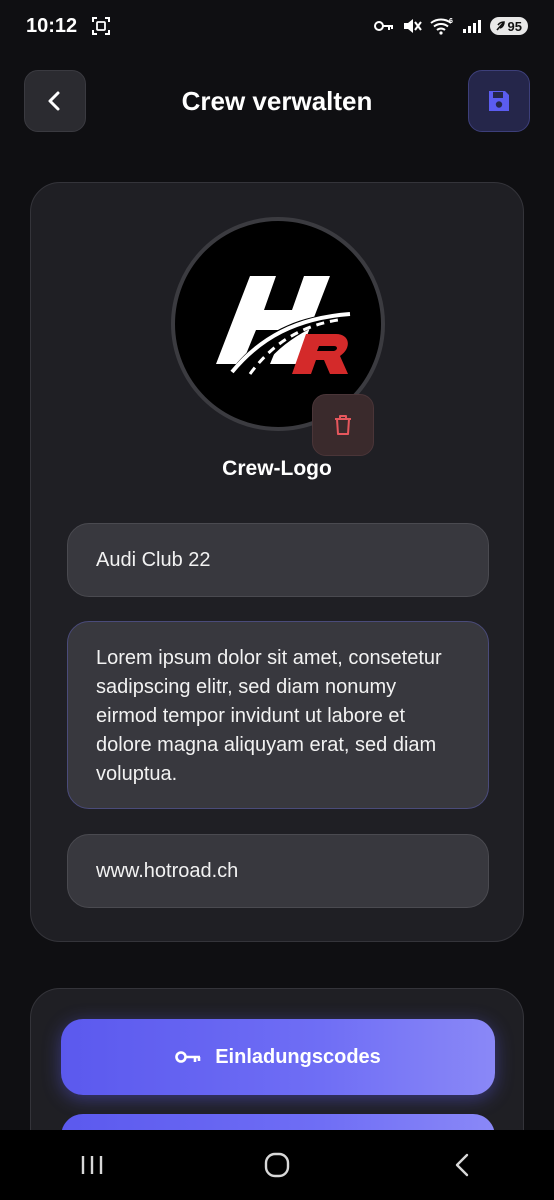 Image resolution: width=554 pixels, height=1200 pixels. What do you see at coordinates (52, 25) in the screenshot?
I see `status-time: 10:12` at bounding box center [52, 25].